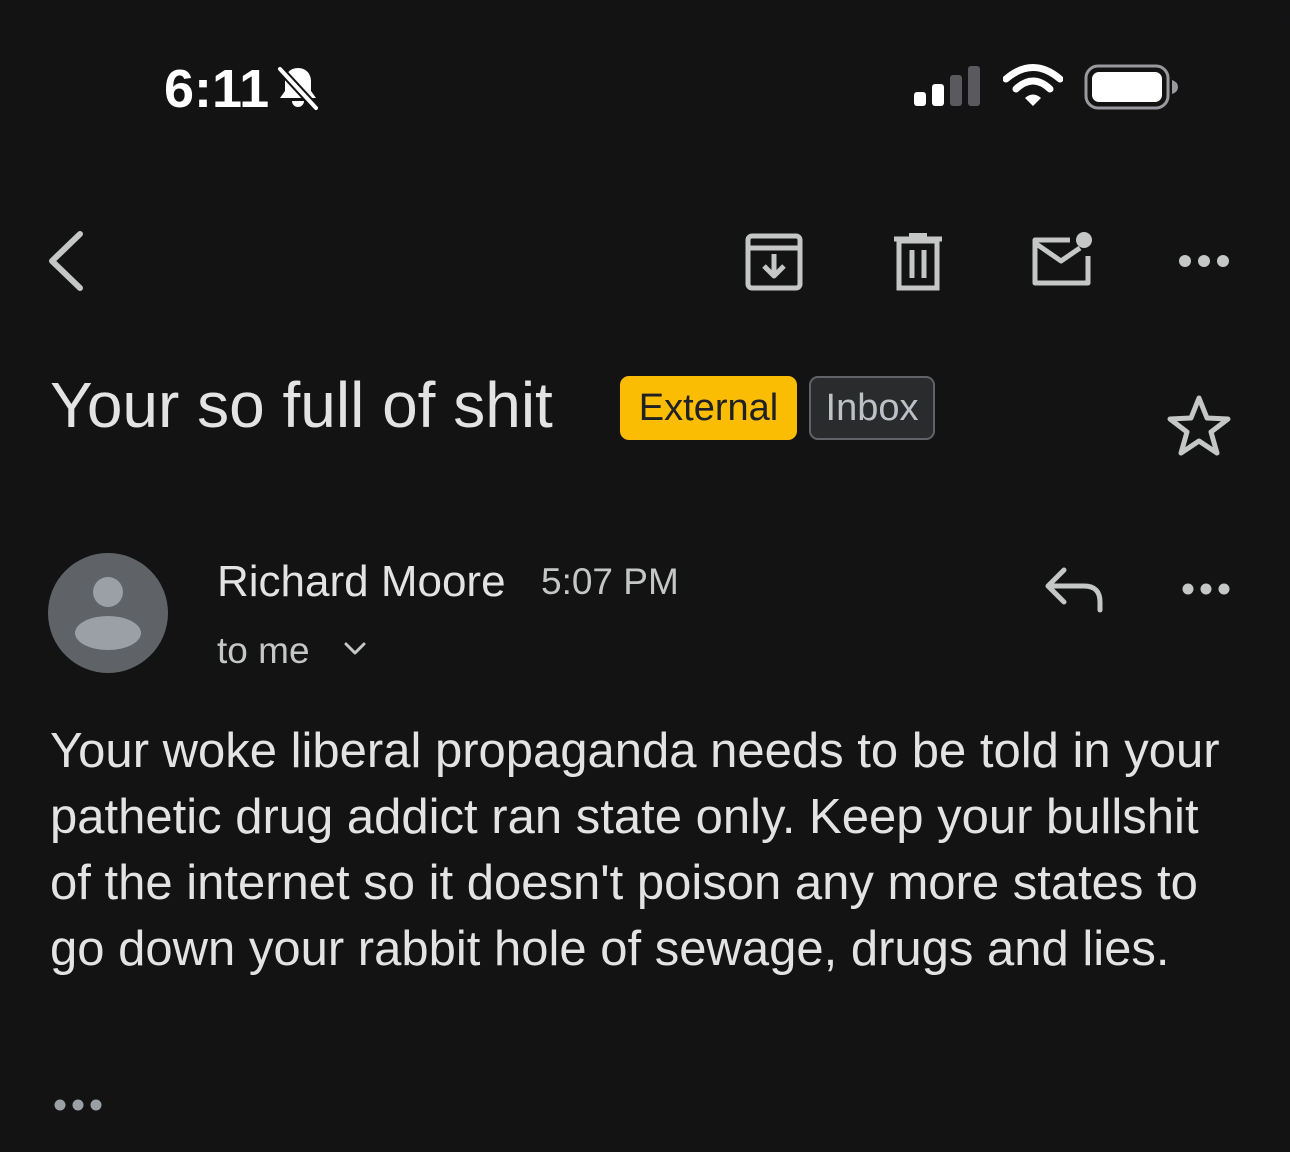 The height and width of the screenshot is (1152, 1290). I want to click on battery-icon, so click(1131, 87).